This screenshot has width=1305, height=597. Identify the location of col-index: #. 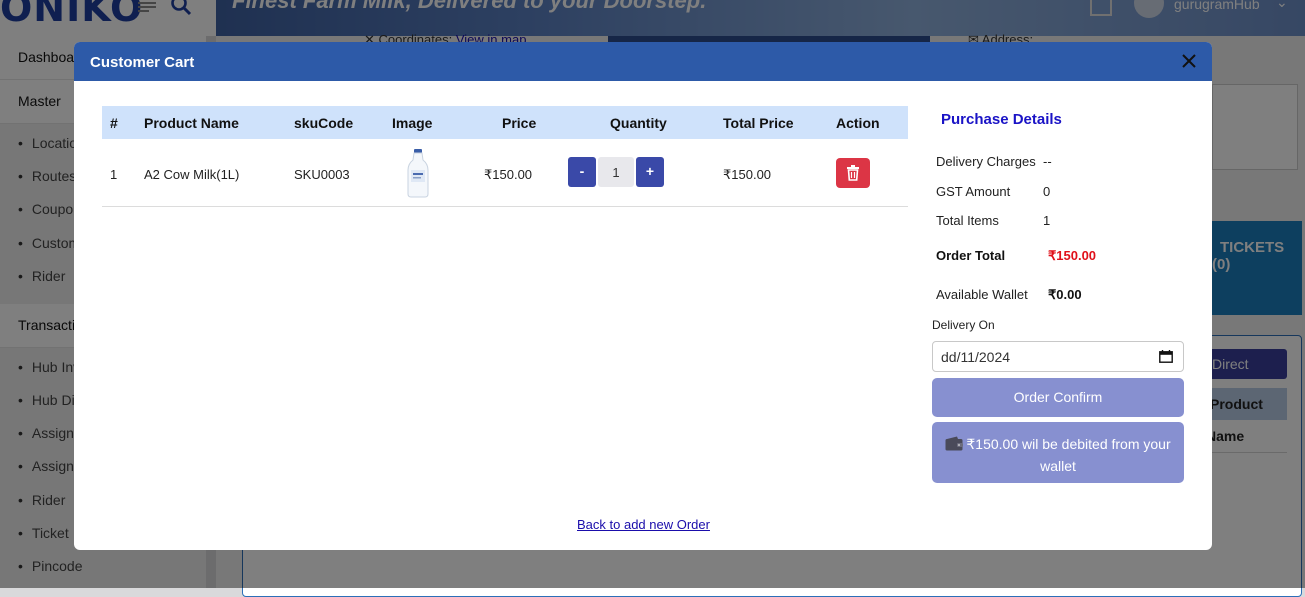
(114, 123).